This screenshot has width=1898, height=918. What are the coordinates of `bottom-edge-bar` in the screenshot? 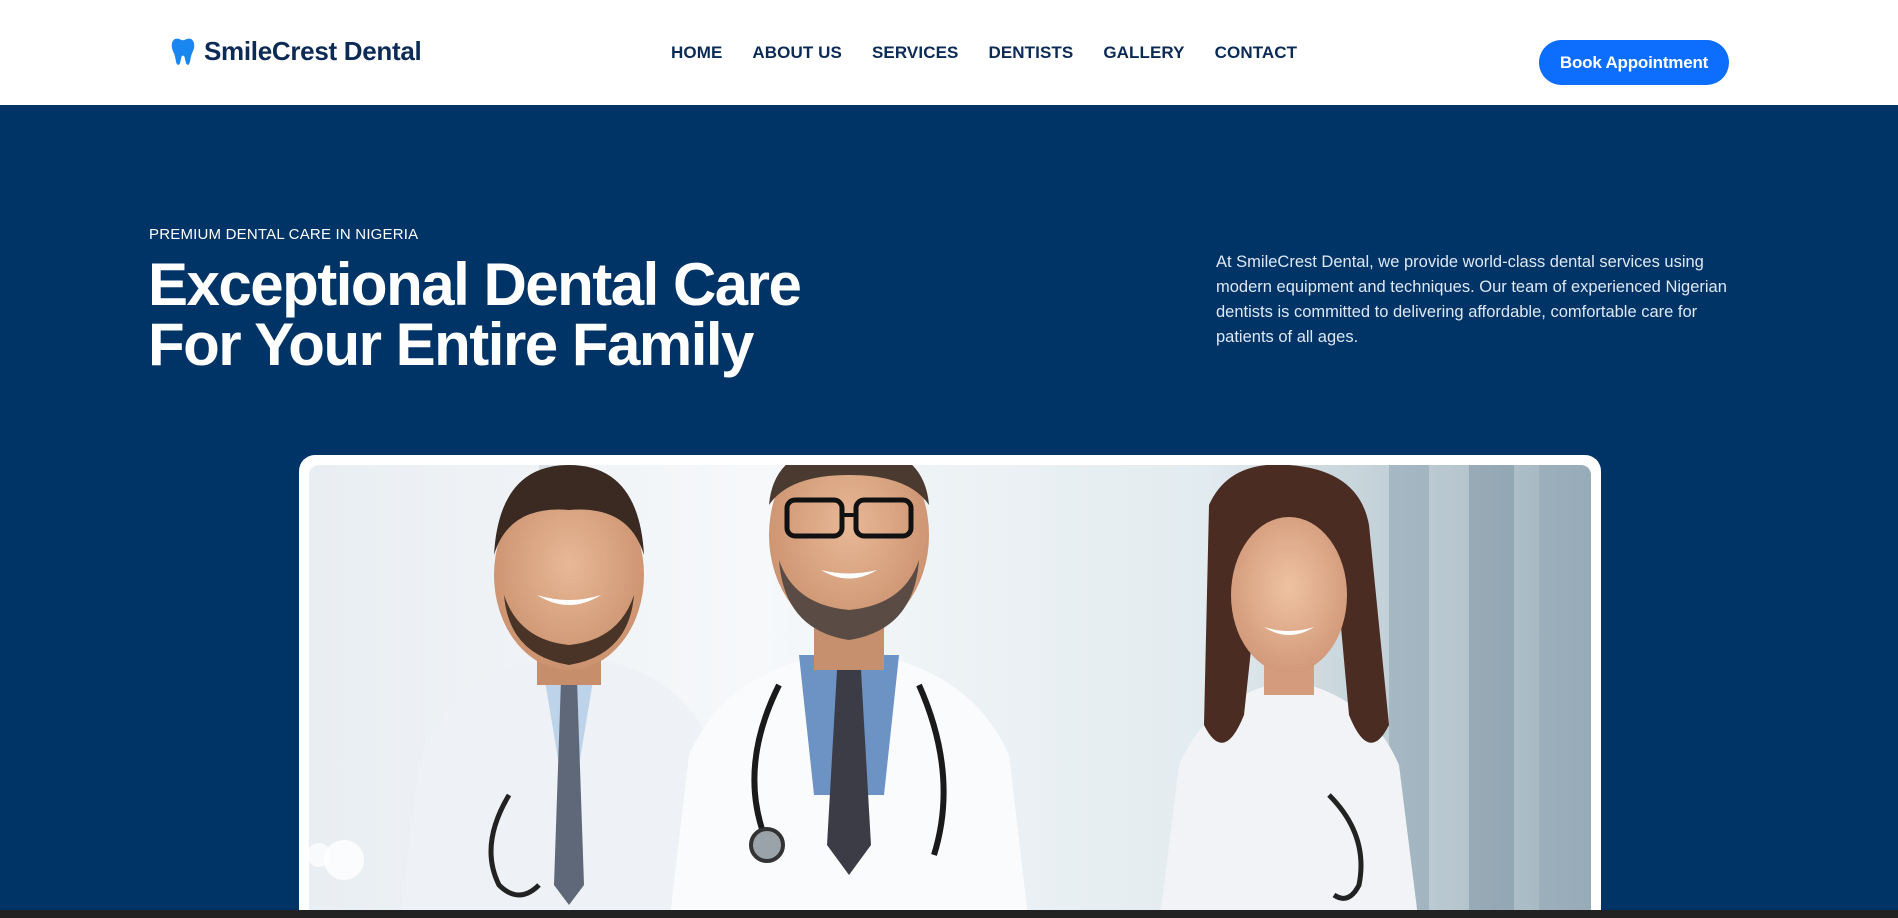 It's located at (949, 914).